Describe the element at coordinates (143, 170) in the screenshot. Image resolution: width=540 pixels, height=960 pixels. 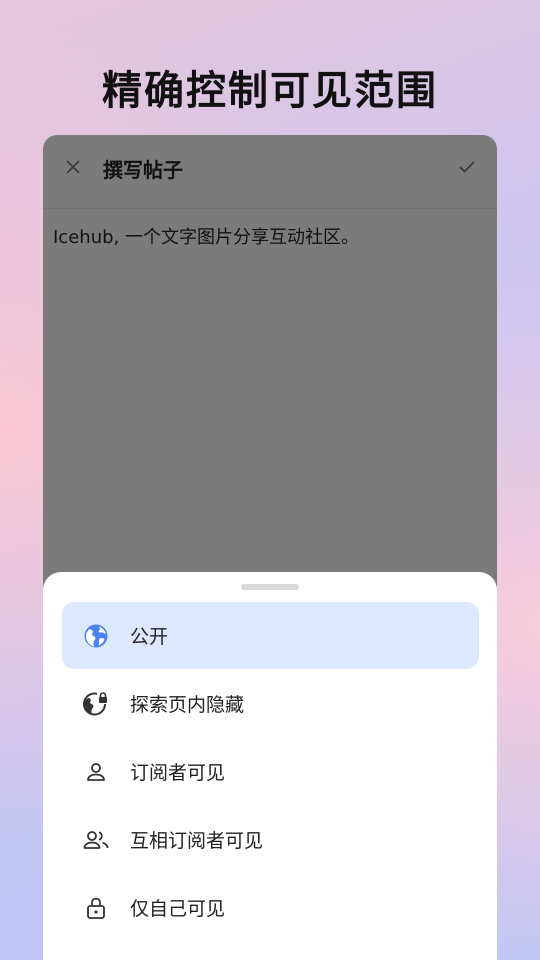
I see `compose-title: 撰写帖子` at that location.